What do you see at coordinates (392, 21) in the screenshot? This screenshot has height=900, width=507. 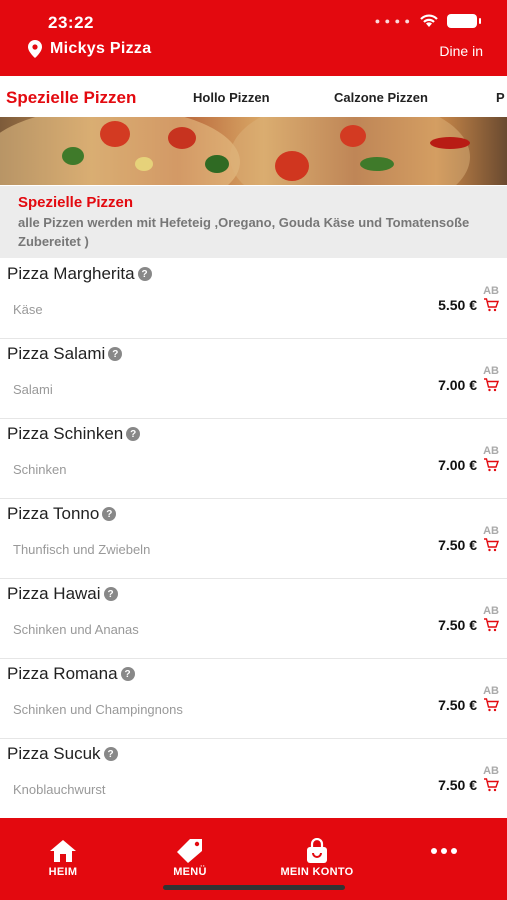 I see `signal-icon: ● ● ● ●` at bounding box center [392, 21].